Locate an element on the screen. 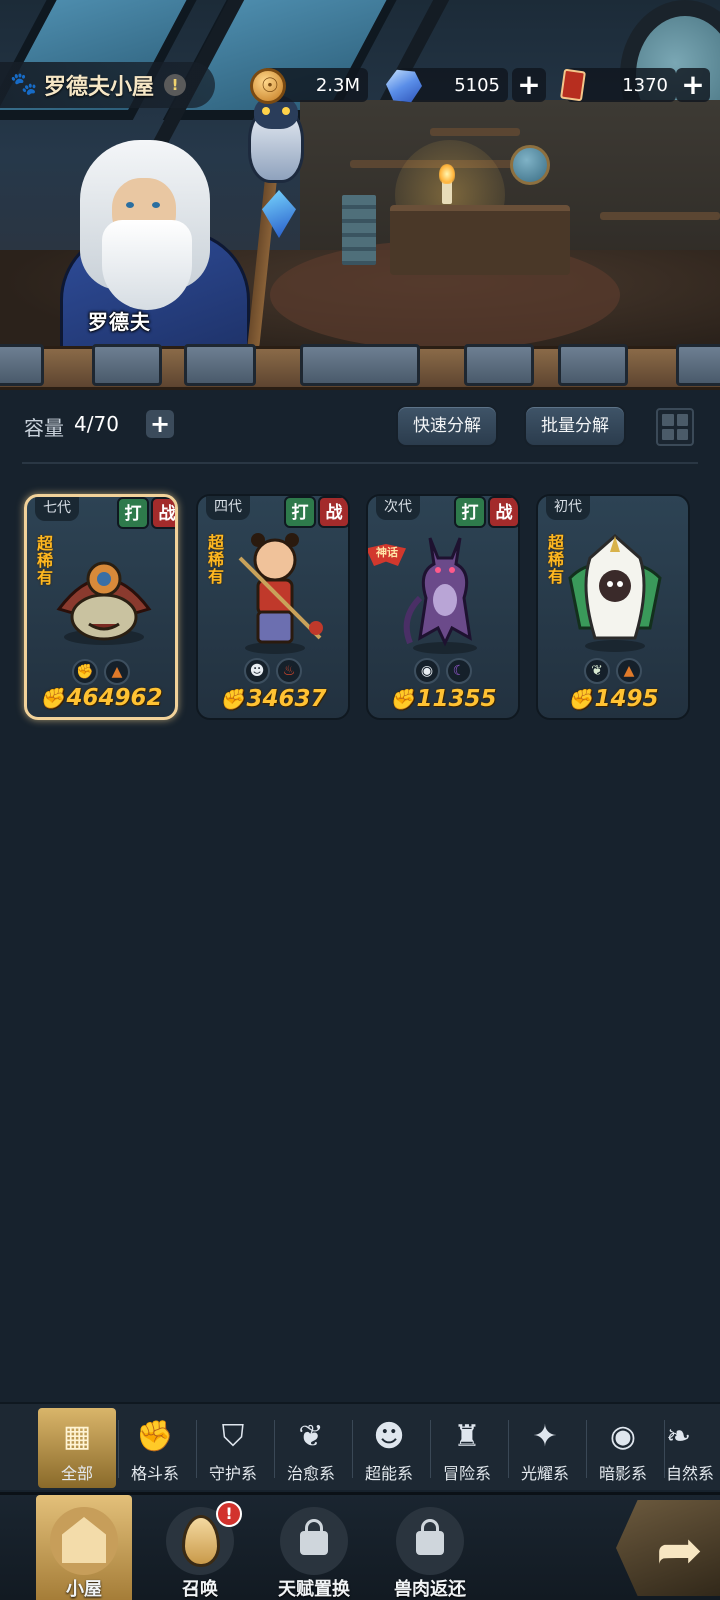 The image size is (720, 1600). add-tickets-button: + is located at coordinates (693, 85).